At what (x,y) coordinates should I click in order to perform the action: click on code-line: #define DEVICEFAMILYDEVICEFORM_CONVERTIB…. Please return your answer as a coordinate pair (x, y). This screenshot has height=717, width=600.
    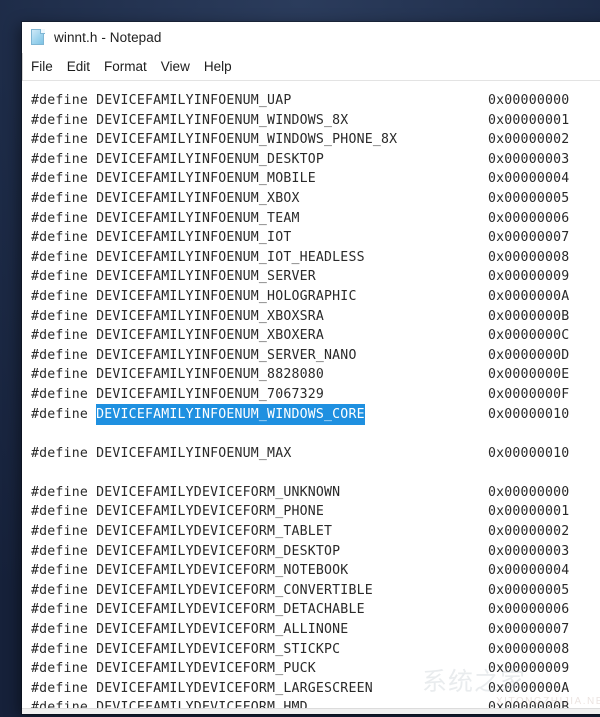
    Looking at the image, I should click on (311, 591).